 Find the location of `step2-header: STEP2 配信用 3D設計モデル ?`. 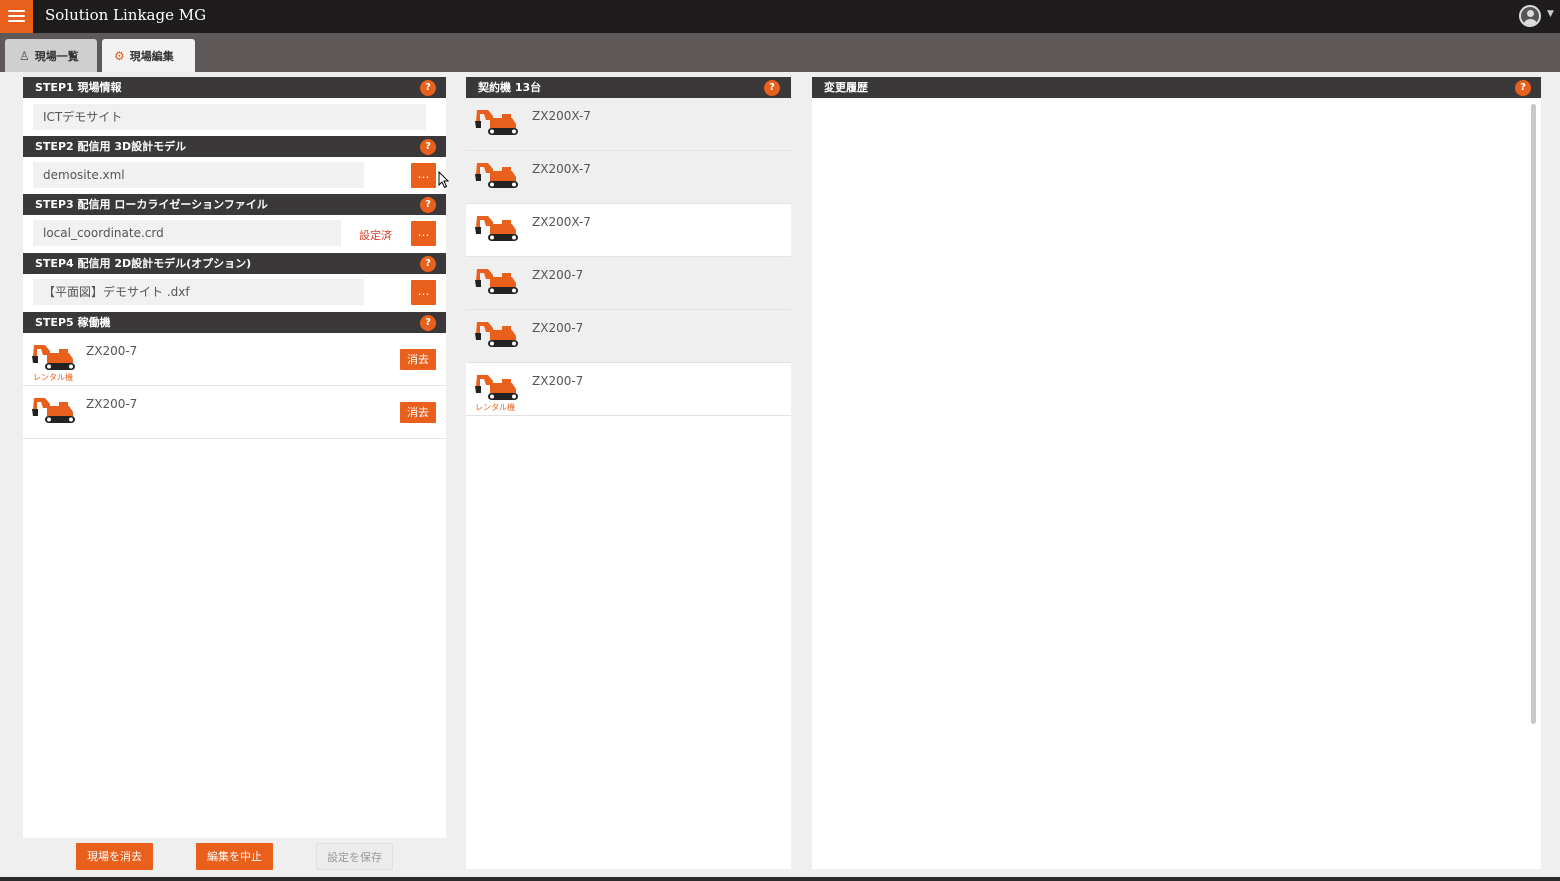

step2-header: STEP2 配信用 3D設計モデル ? is located at coordinates (234, 146).